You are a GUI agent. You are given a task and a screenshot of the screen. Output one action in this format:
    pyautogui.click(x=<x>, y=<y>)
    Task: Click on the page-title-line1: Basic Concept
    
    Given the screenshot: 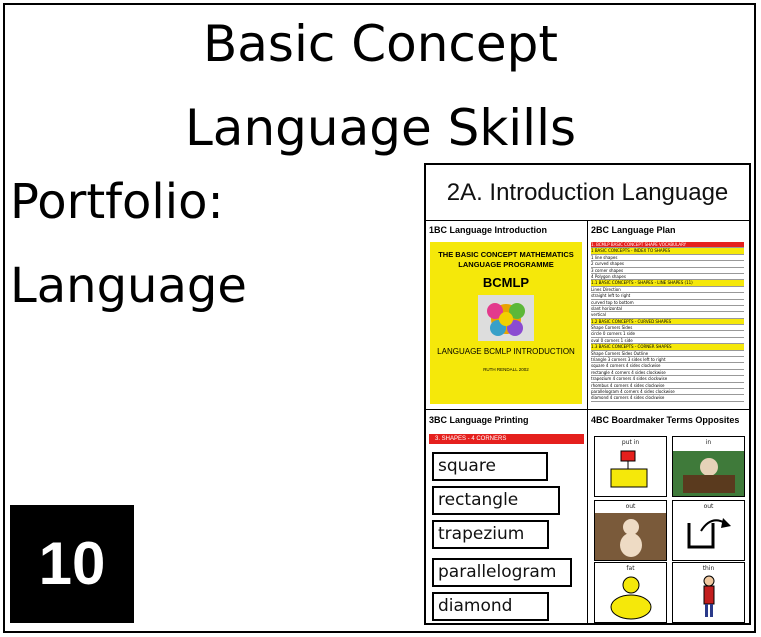 What is the action you would take?
    pyautogui.click(x=380, y=44)
    